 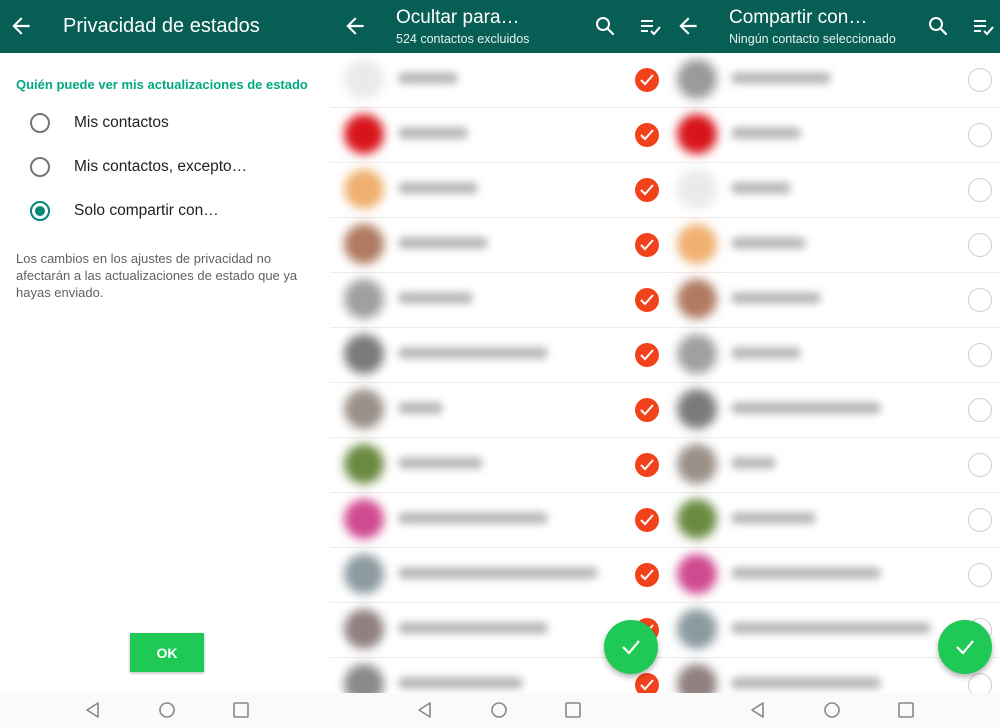 I want to click on app-bar: Ocultar para… 524 contactos excluidos, so click(x=496, y=26).